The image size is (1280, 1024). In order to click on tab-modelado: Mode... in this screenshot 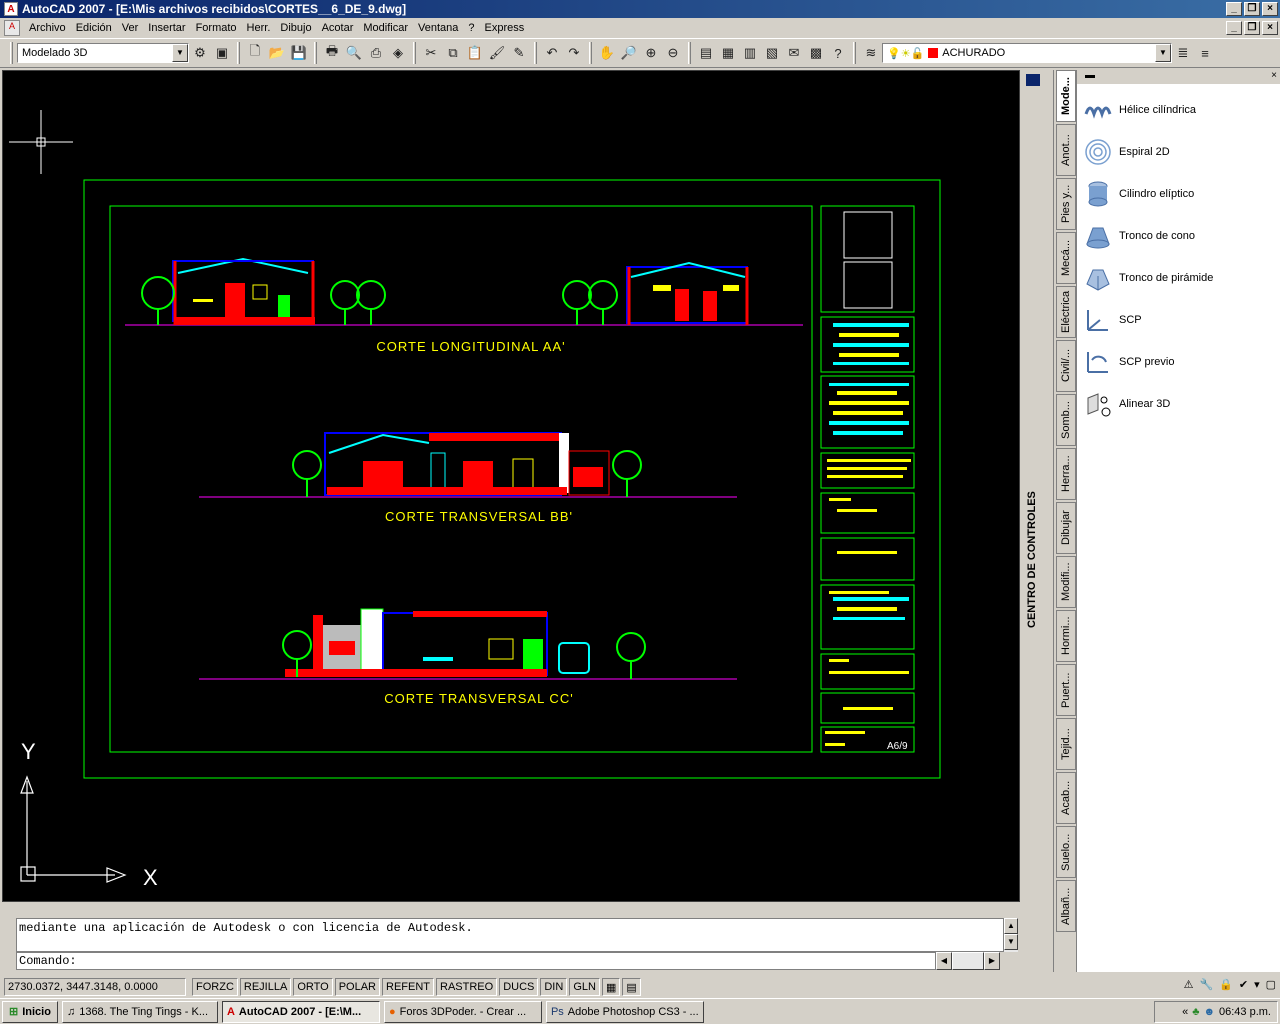, I will do `click(1066, 96)`.